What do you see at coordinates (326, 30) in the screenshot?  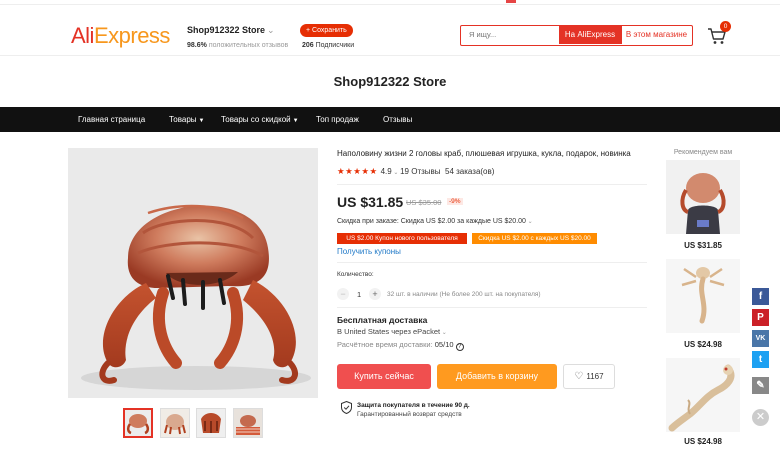 I see `save-store-button: + Сохранить` at bounding box center [326, 30].